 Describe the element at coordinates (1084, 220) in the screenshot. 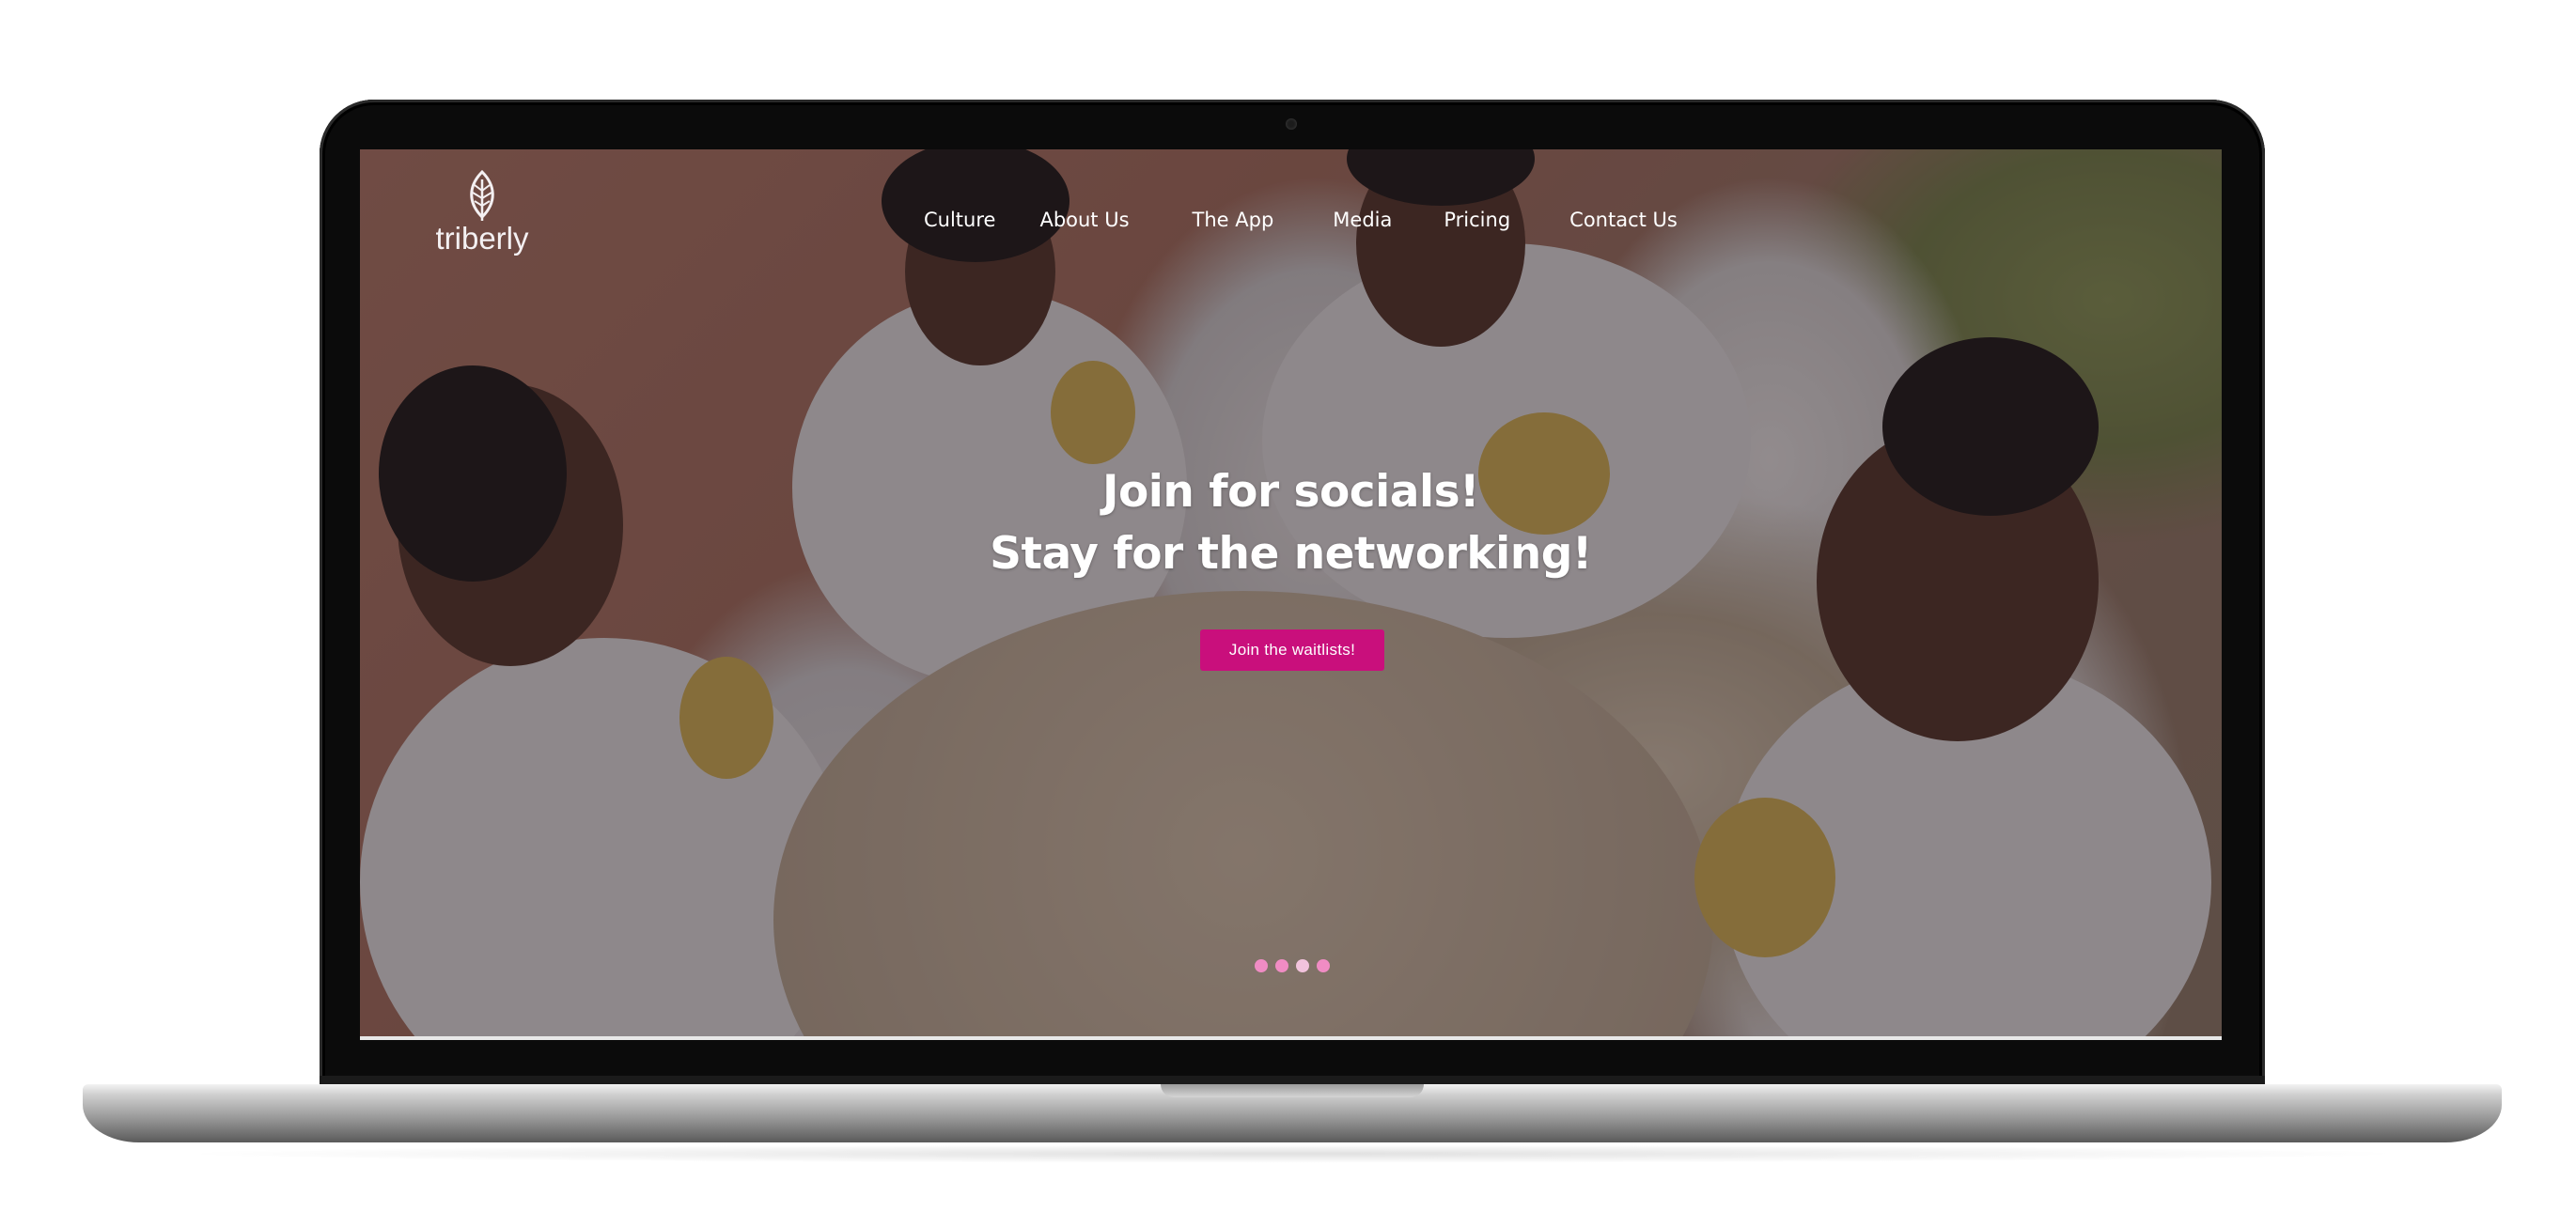

I see `nav-item-about-us: About Us` at that location.